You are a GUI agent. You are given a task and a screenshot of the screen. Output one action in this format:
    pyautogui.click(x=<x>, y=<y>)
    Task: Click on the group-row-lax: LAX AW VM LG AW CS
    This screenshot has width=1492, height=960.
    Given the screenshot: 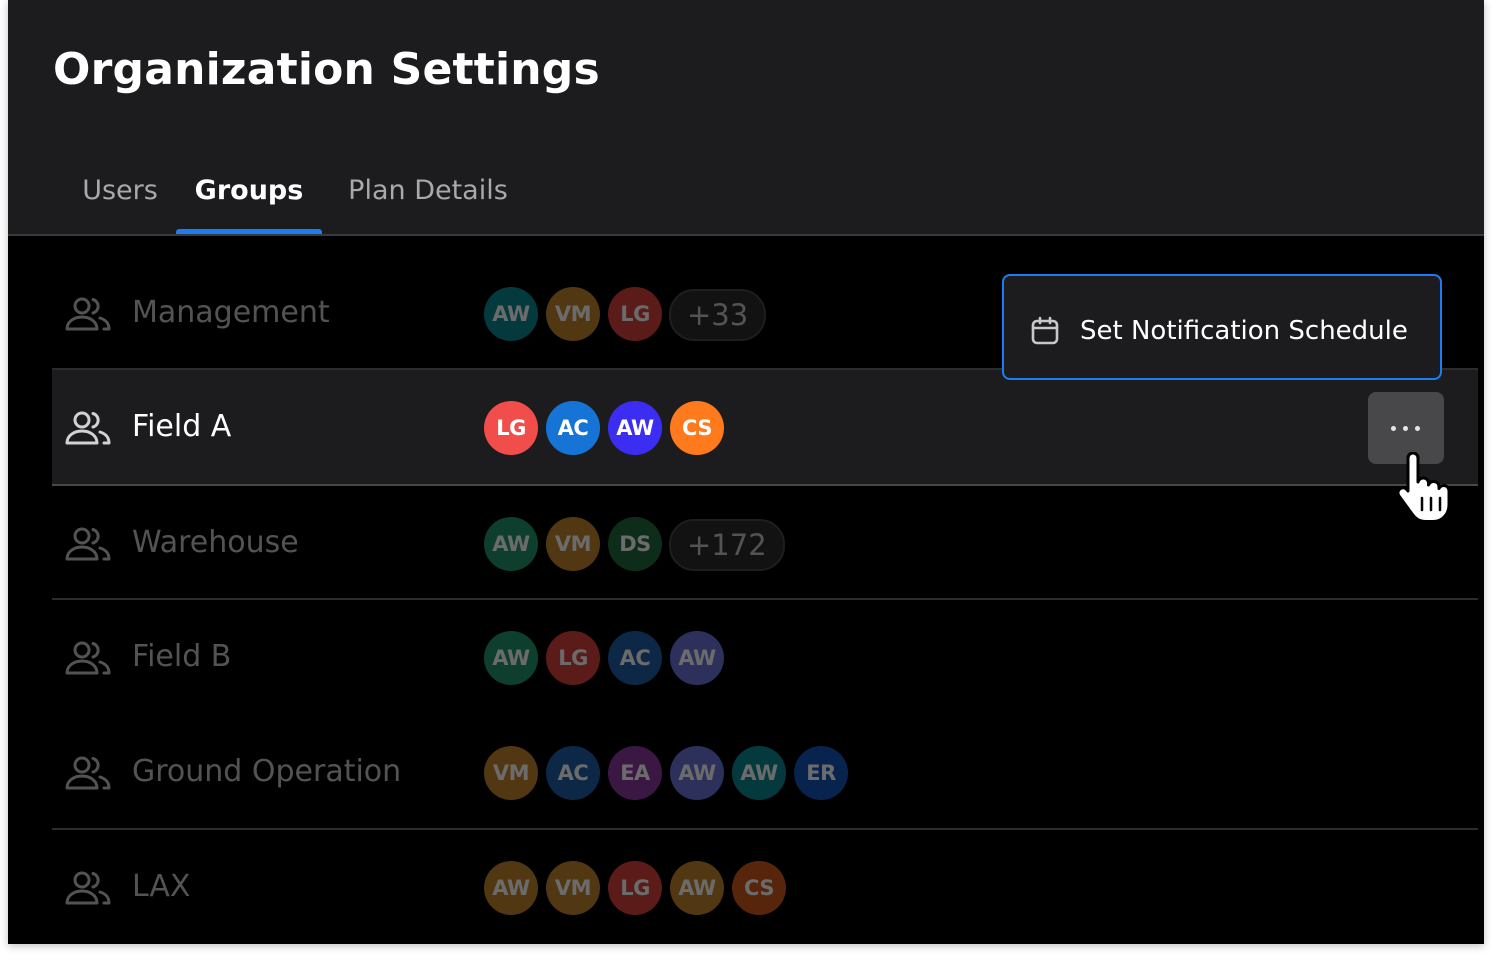 What is the action you would take?
    pyautogui.click(x=765, y=887)
    